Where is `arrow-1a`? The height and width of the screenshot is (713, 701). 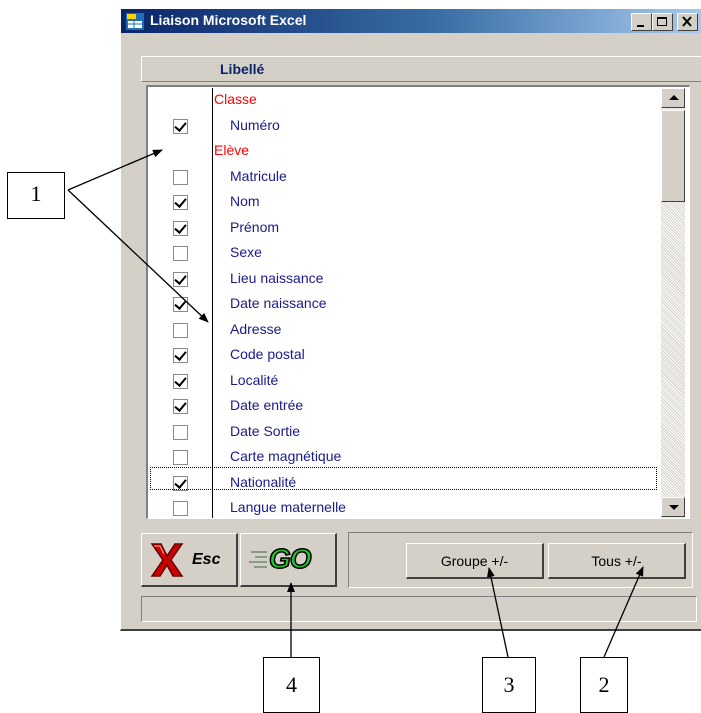 arrow-1a is located at coordinates (115, 170).